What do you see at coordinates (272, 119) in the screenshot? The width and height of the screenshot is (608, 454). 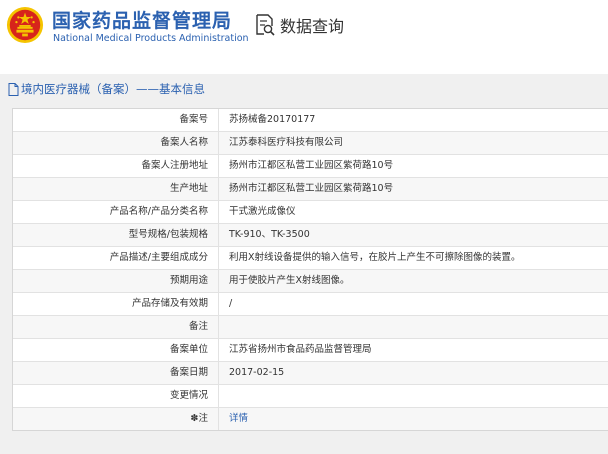 I see `row-value: 苏扬械备20170177` at bounding box center [272, 119].